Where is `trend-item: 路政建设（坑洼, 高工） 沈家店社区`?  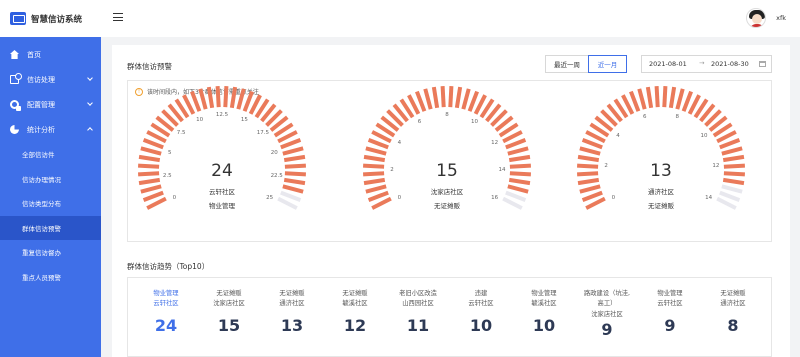
trend-item: 路政建设（坑洼, 高工） 沈家店社区 is located at coordinates (607, 303).